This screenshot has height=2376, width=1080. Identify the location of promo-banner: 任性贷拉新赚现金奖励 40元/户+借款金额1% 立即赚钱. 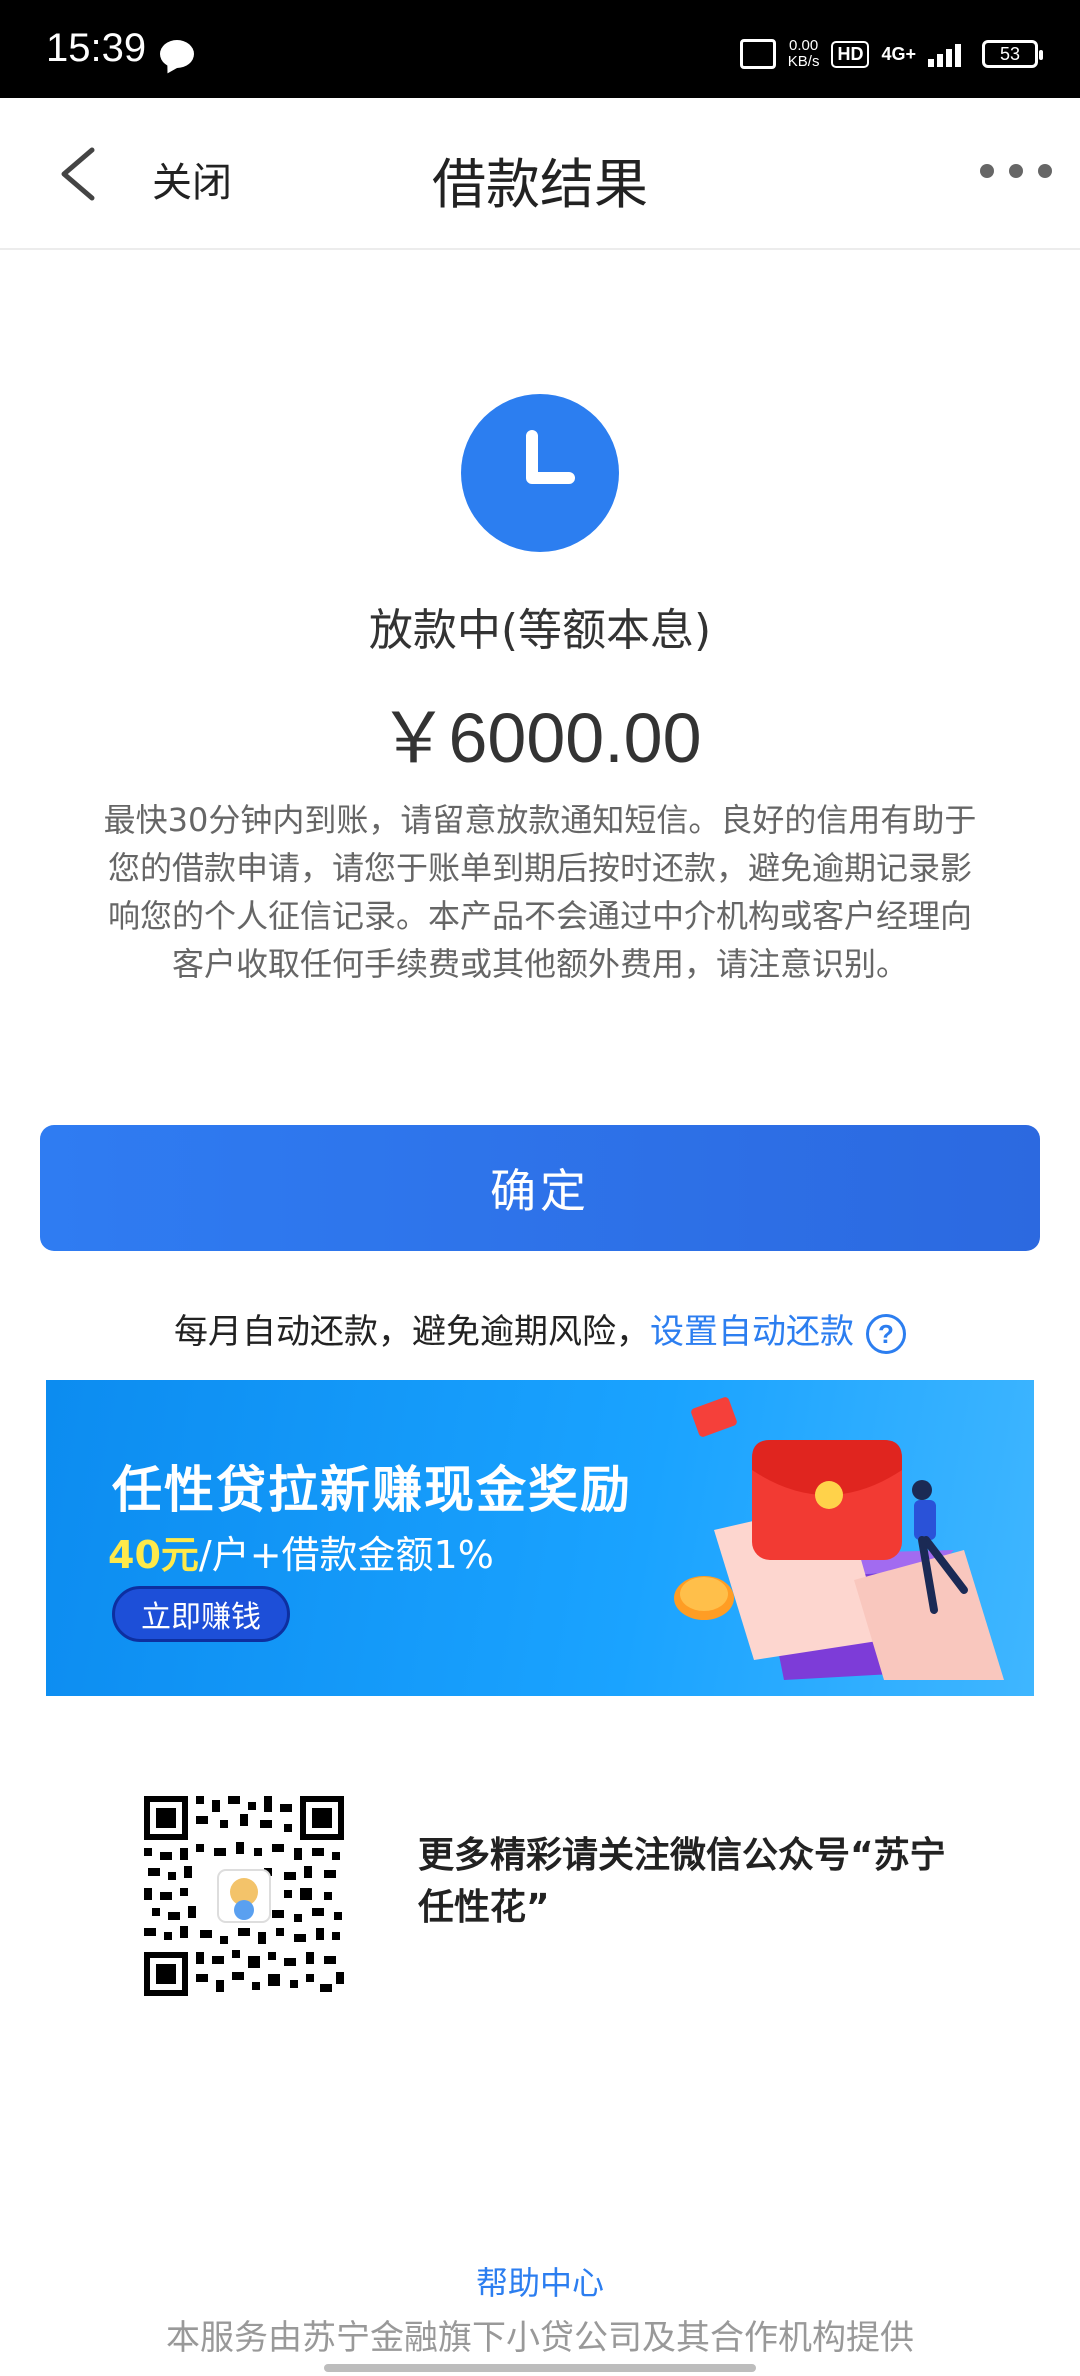
(540, 1538).